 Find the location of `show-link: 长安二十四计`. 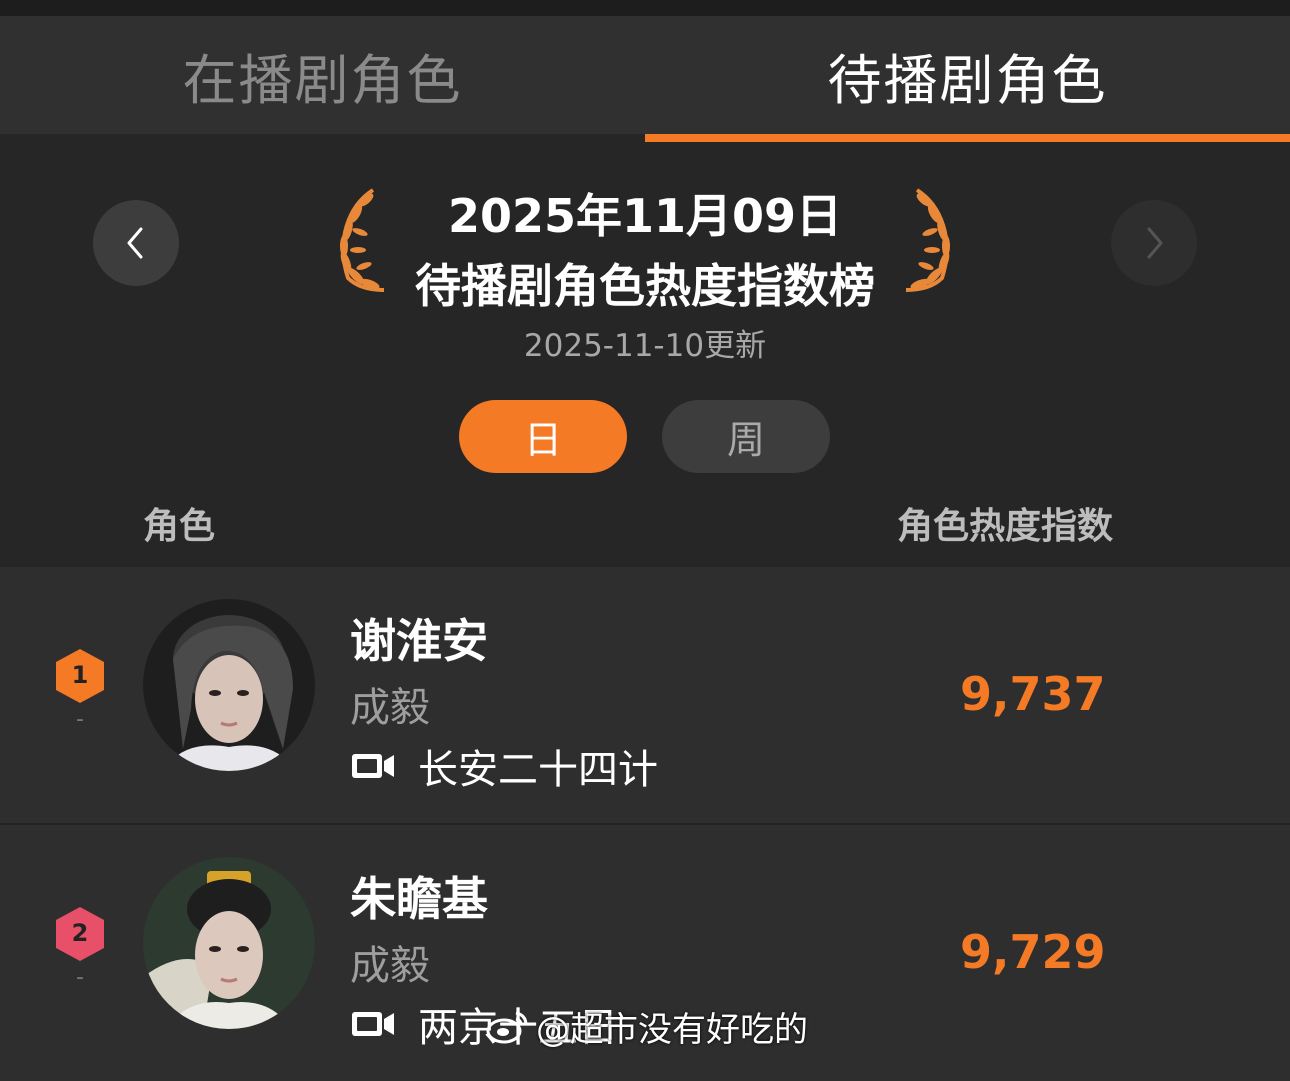

show-link: 长安二十四计 is located at coordinates (504, 766).